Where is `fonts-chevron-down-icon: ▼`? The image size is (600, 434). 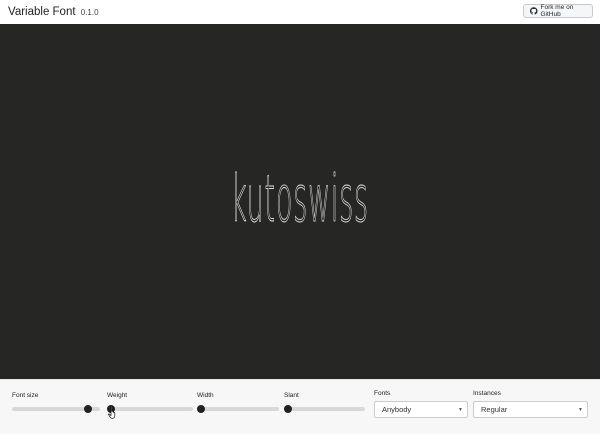 fonts-chevron-down-icon: ▼ is located at coordinates (460, 410).